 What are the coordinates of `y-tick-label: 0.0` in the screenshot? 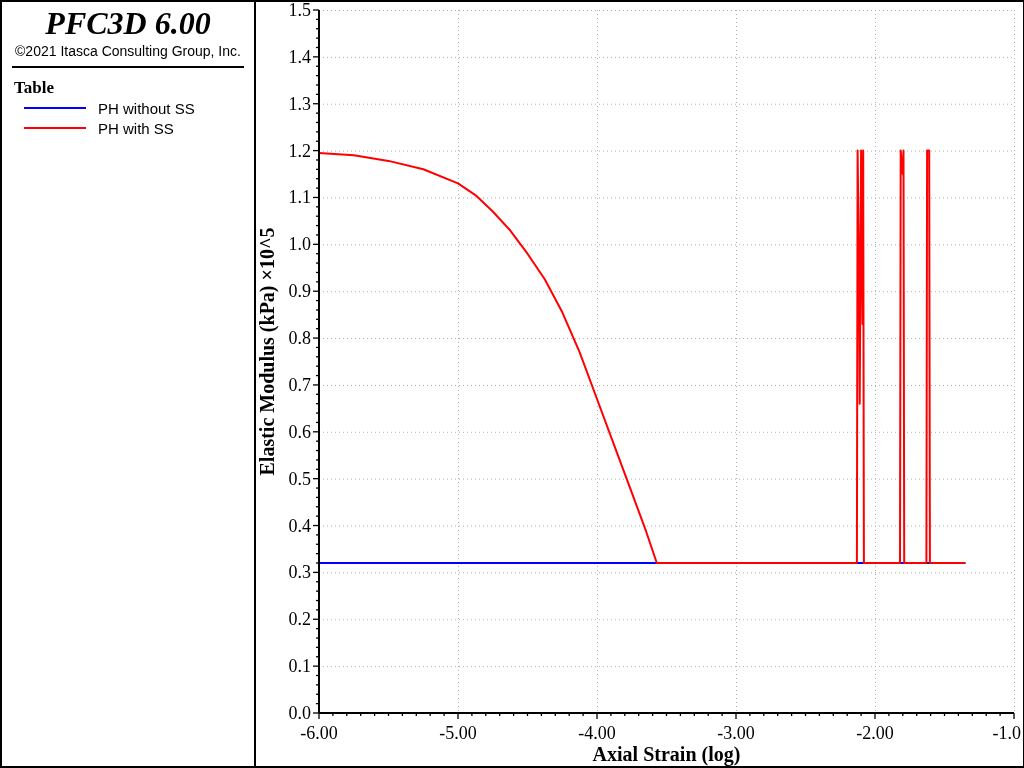 It's located at (299, 713).